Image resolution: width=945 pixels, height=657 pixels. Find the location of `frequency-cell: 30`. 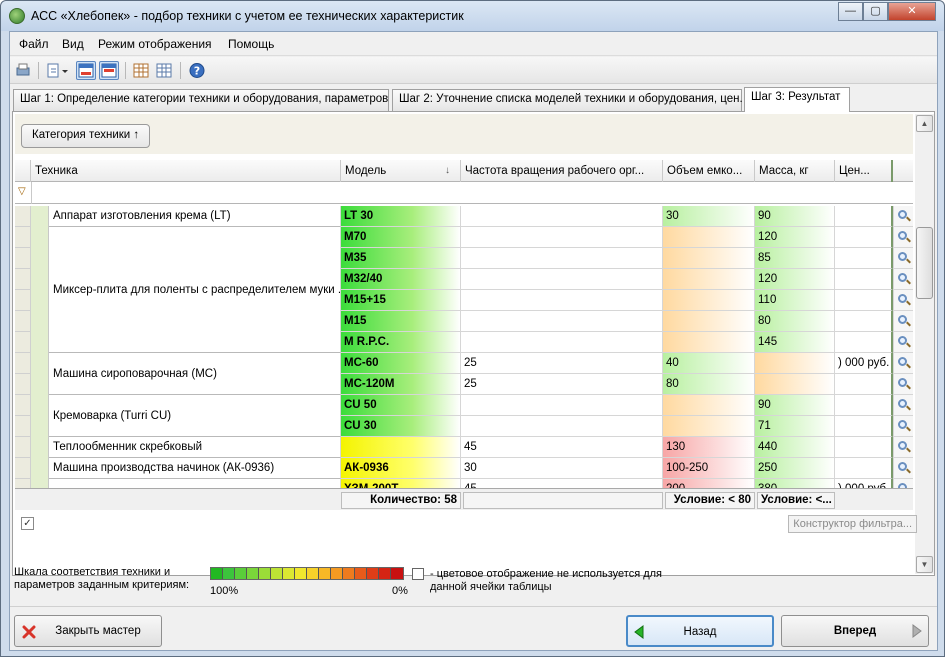

frequency-cell: 30 is located at coordinates (562, 468).